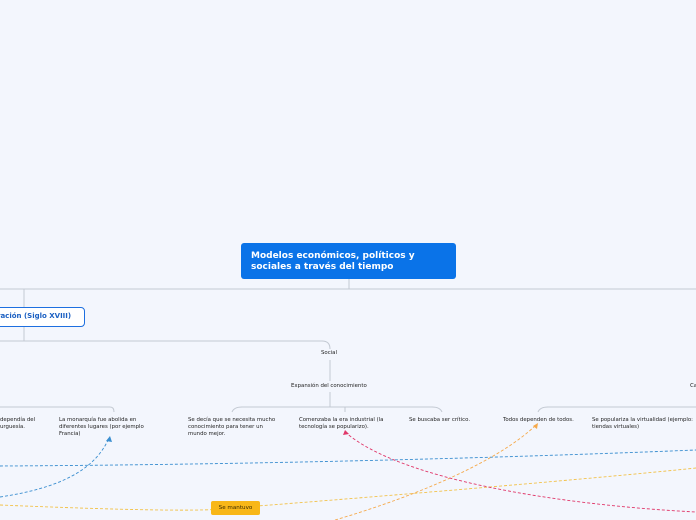 The width and height of the screenshot is (696, 520). I want to click on connector-leaves-center, so click(337, 409).